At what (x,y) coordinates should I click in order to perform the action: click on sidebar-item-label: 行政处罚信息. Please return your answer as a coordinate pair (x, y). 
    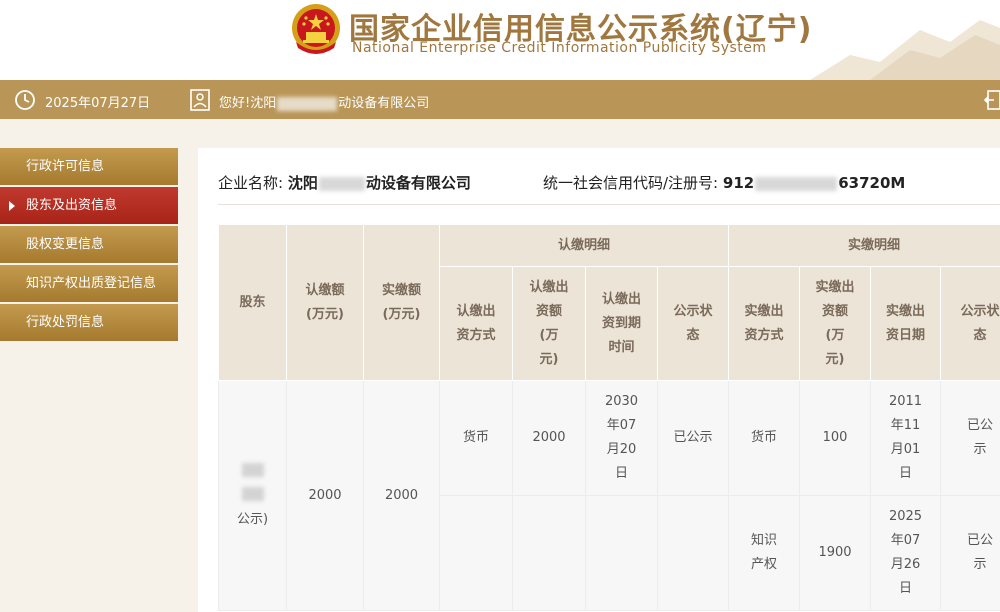
    Looking at the image, I should click on (65, 322).